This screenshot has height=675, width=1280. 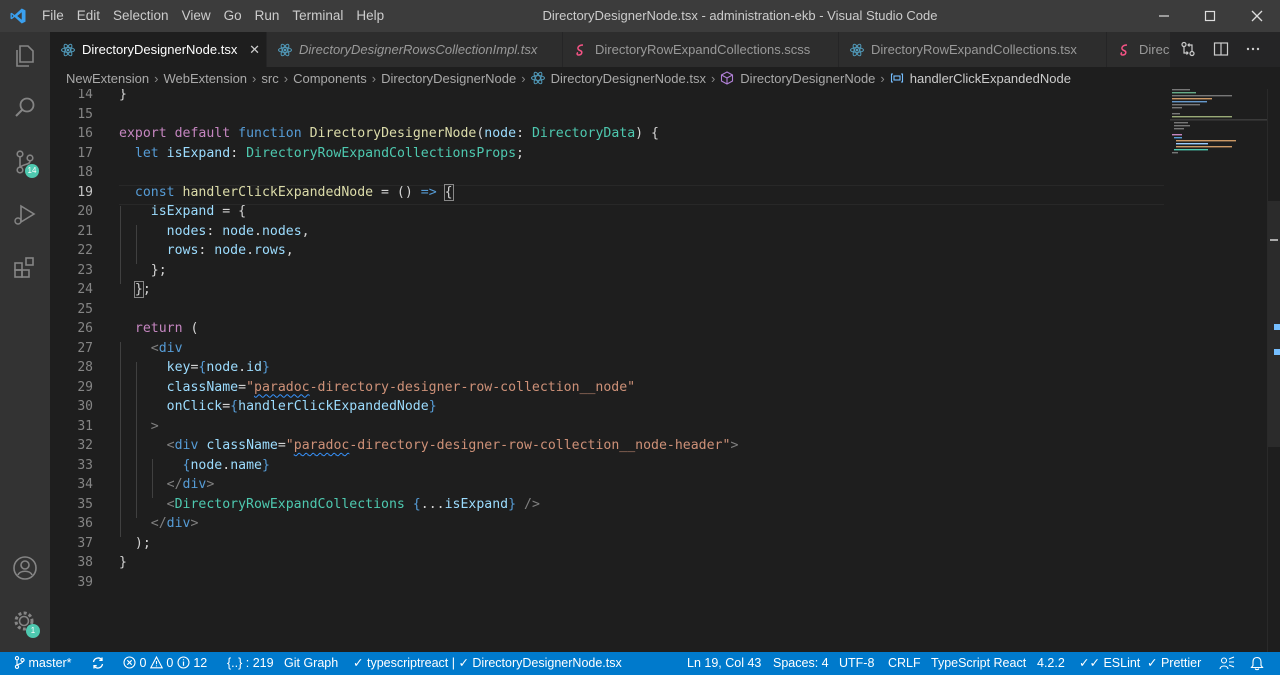 I want to click on close-icon, so click(x=1257, y=16).